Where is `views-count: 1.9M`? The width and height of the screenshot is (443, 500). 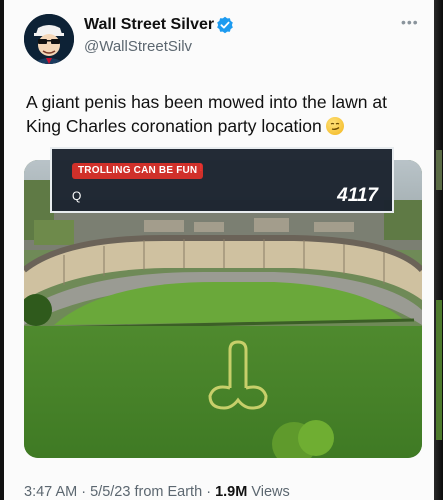 views-count: 1.9M is located at coordinates (231, 492).